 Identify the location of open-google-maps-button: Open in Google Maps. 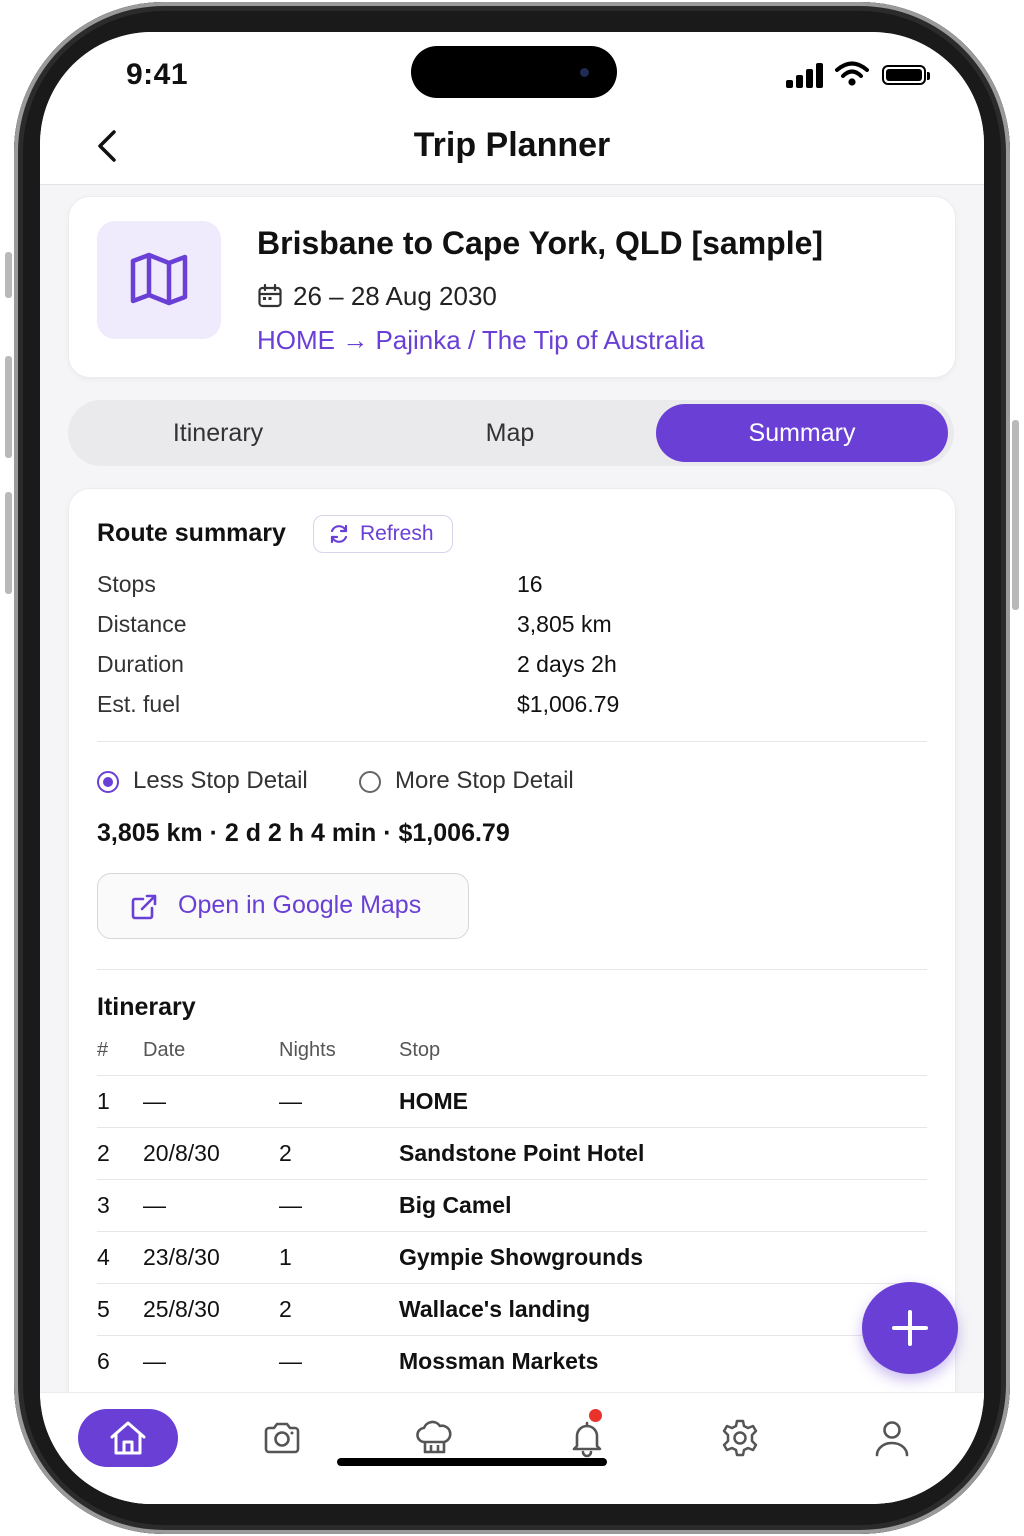
(283, 906).